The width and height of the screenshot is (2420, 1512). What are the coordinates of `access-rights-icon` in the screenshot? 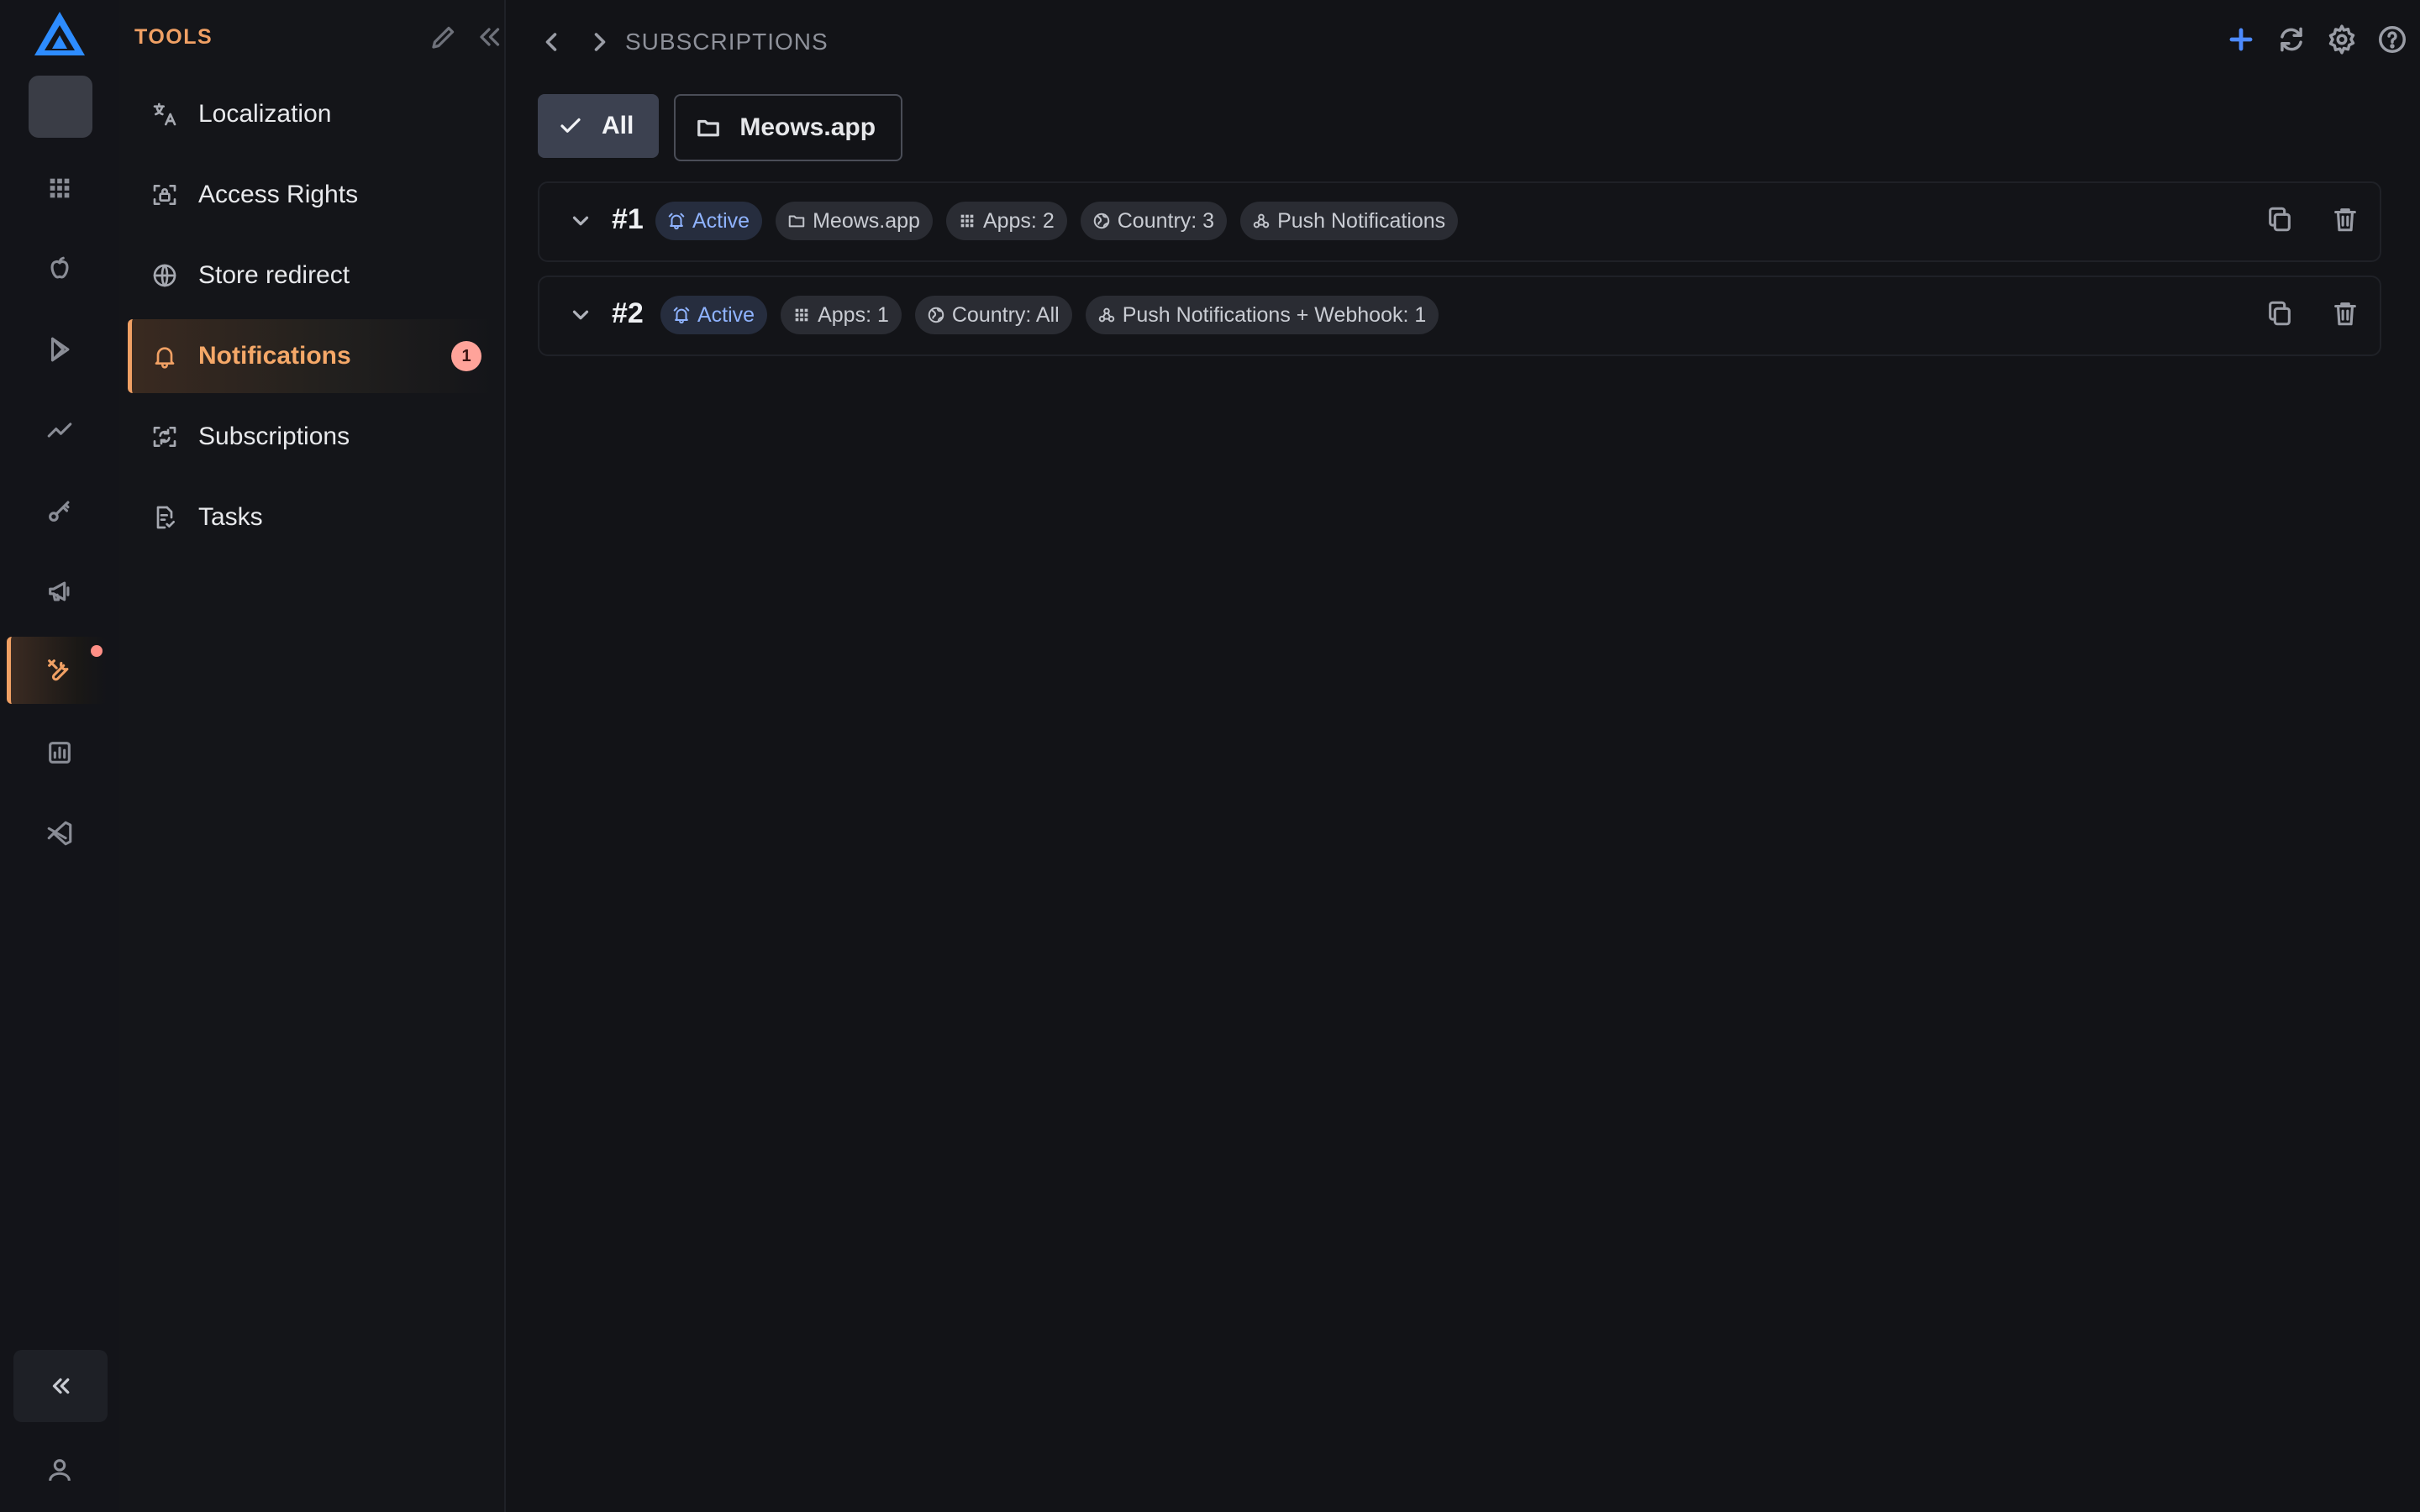 It's located at (165, 195).